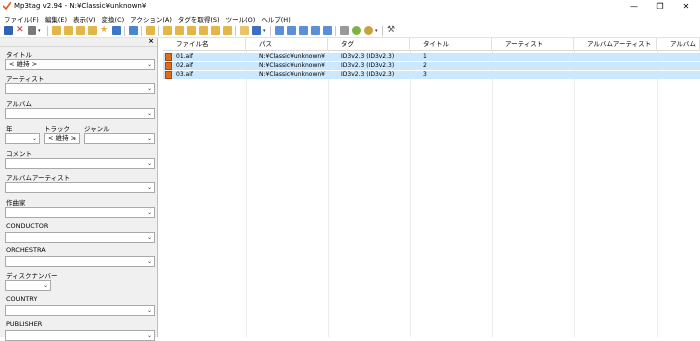  I want to click on column-header-tag: タグ, so click(369, 44).